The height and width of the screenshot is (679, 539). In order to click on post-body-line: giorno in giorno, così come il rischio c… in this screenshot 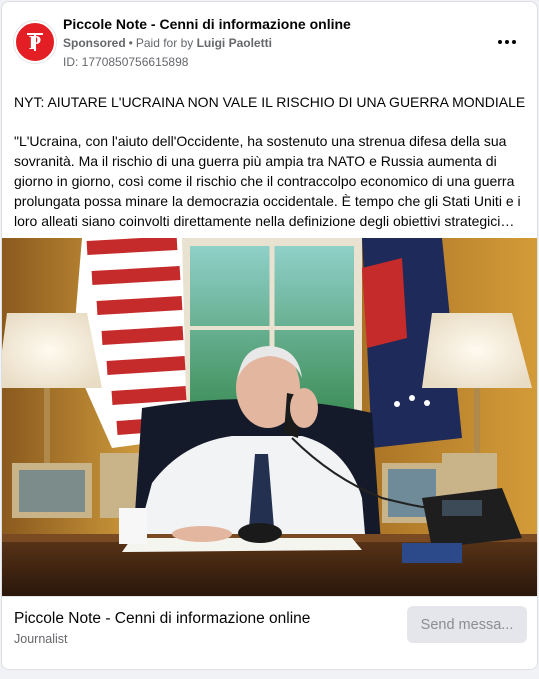, I will do `click(264, 181)`.